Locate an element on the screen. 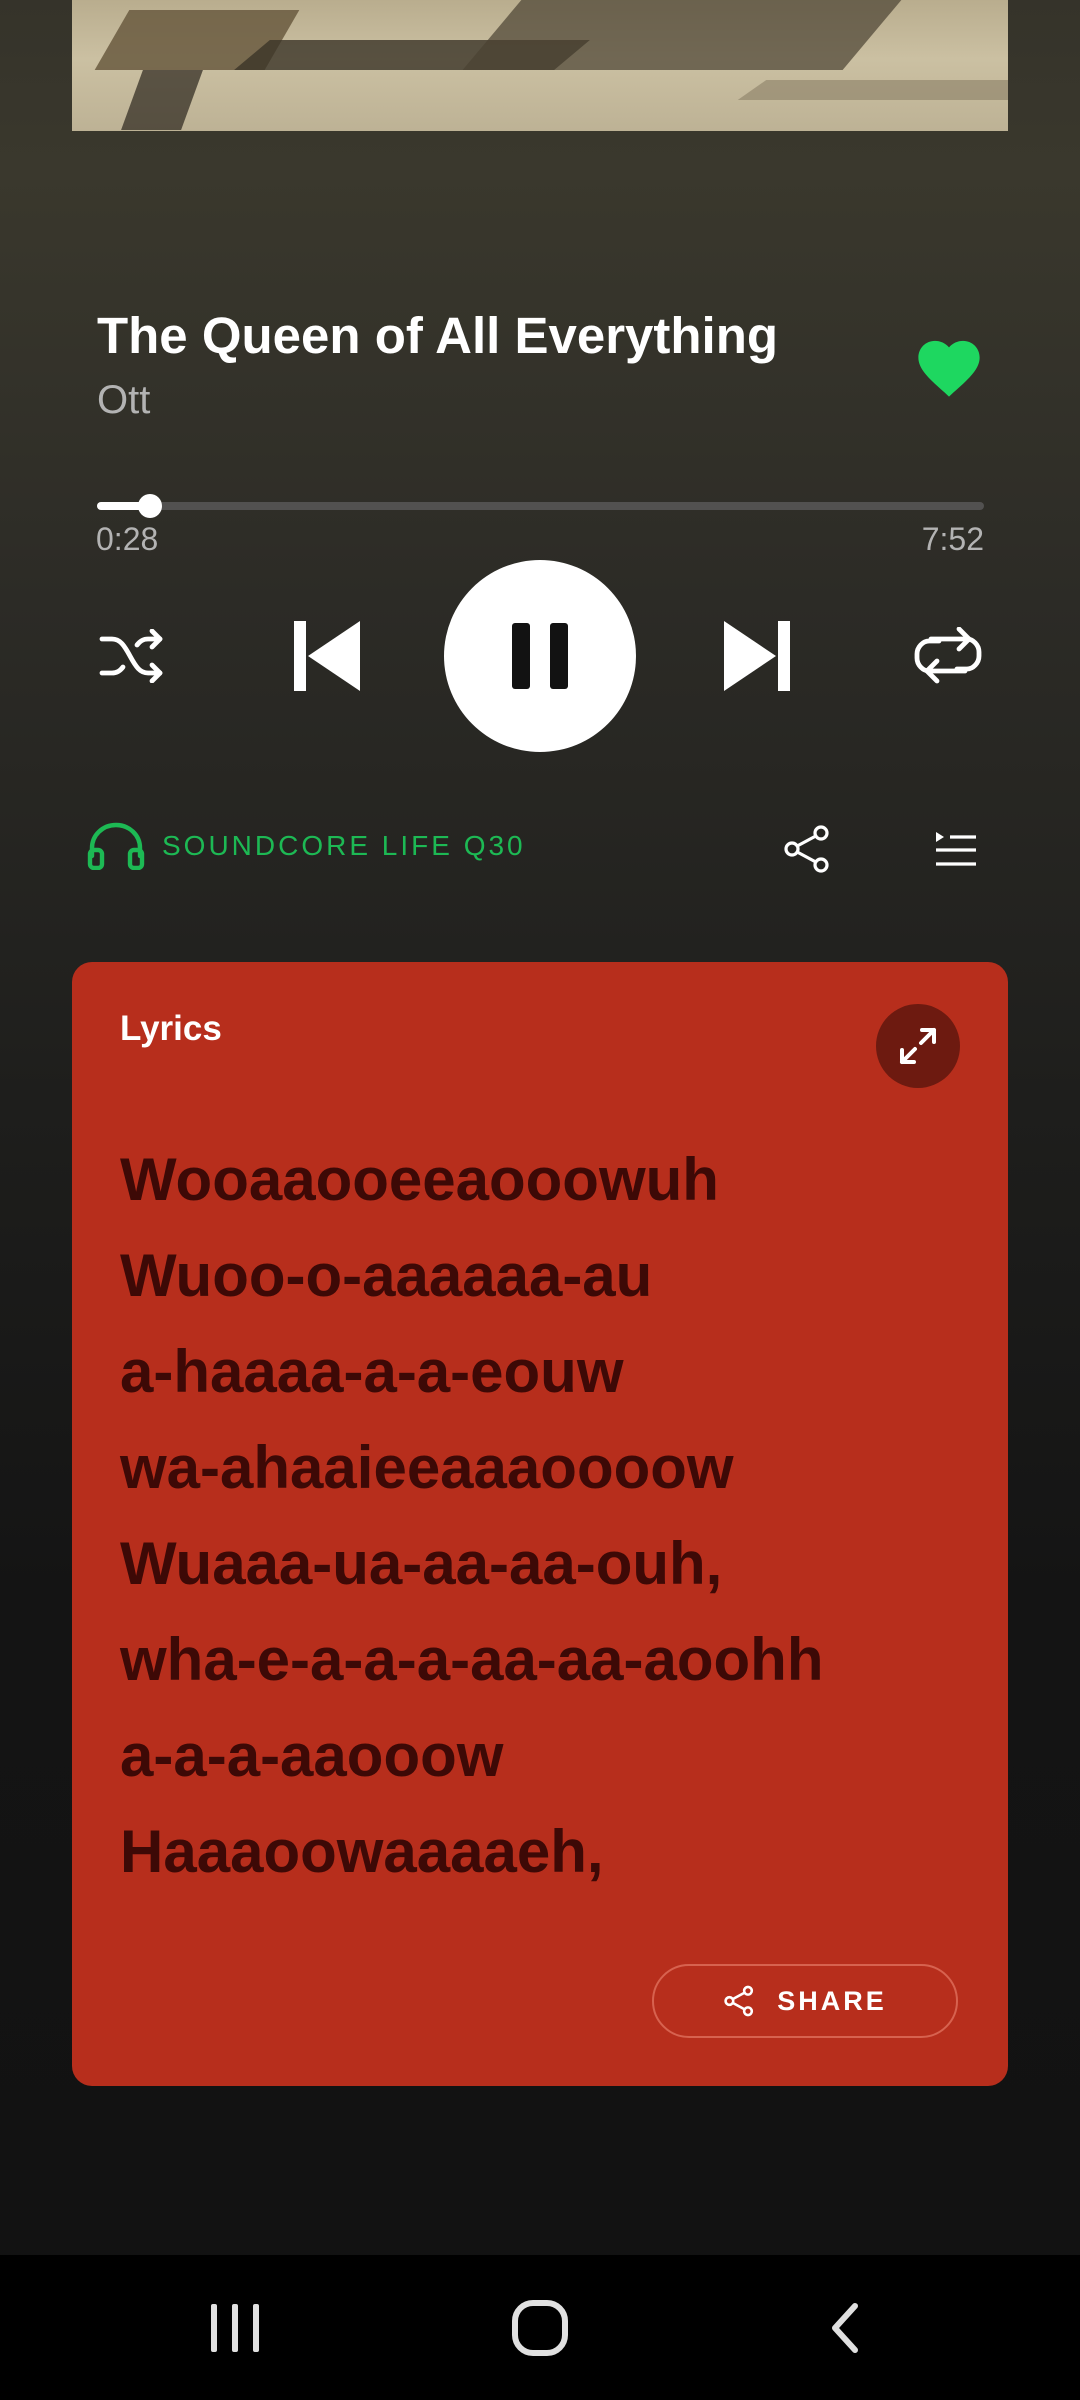  repeat-button is located at coordinates (948, 656).